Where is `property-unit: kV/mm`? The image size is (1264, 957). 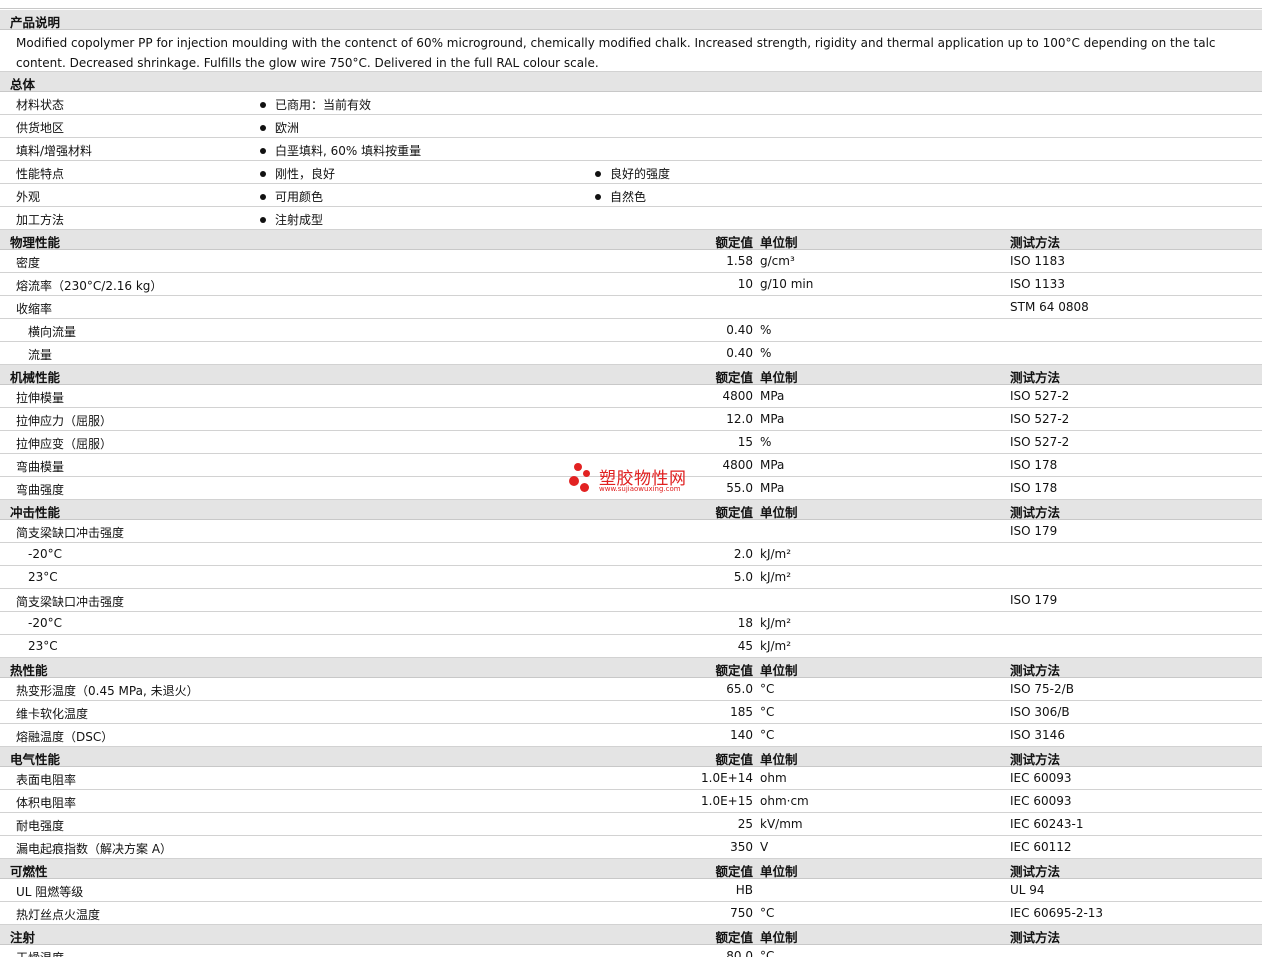
property-unit: kV/mm is located at coordinates (781, 824).